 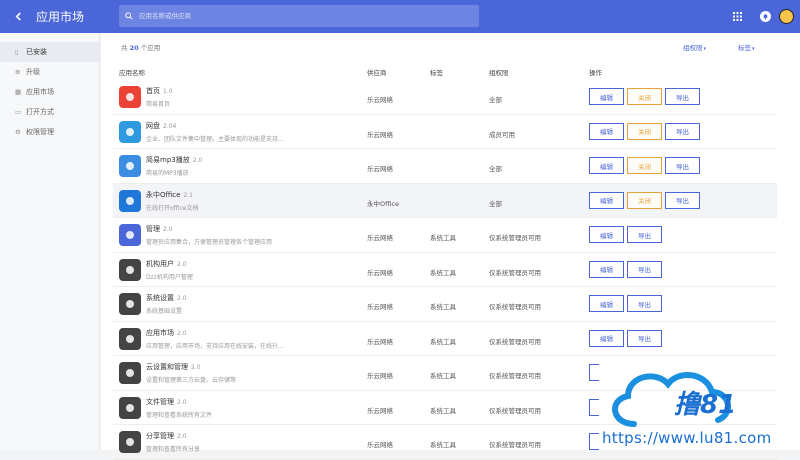 What do you see at coordinates (159, 229) in the screenshot?
I see `app-name: 管理2.0` at bounding box center [159, 229].